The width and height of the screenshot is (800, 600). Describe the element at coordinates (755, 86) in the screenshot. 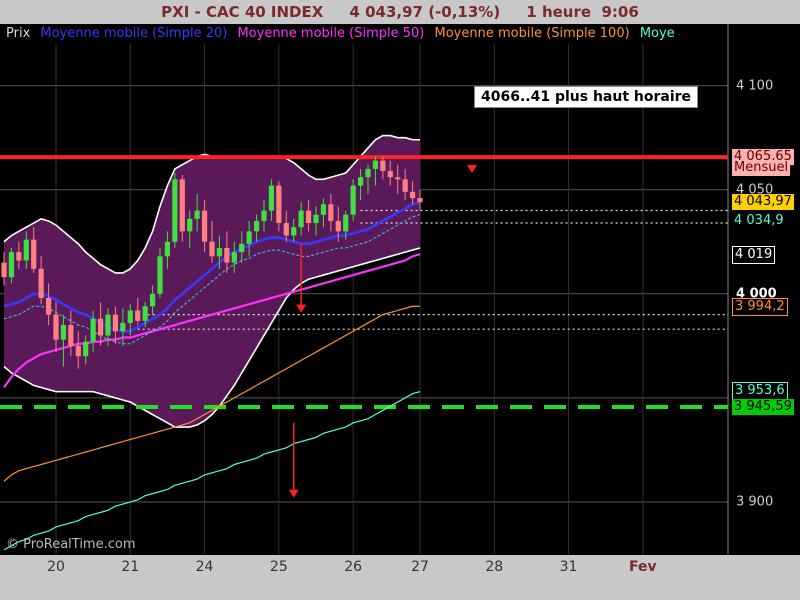

I see `y-tick-label: 4 100` at that location.